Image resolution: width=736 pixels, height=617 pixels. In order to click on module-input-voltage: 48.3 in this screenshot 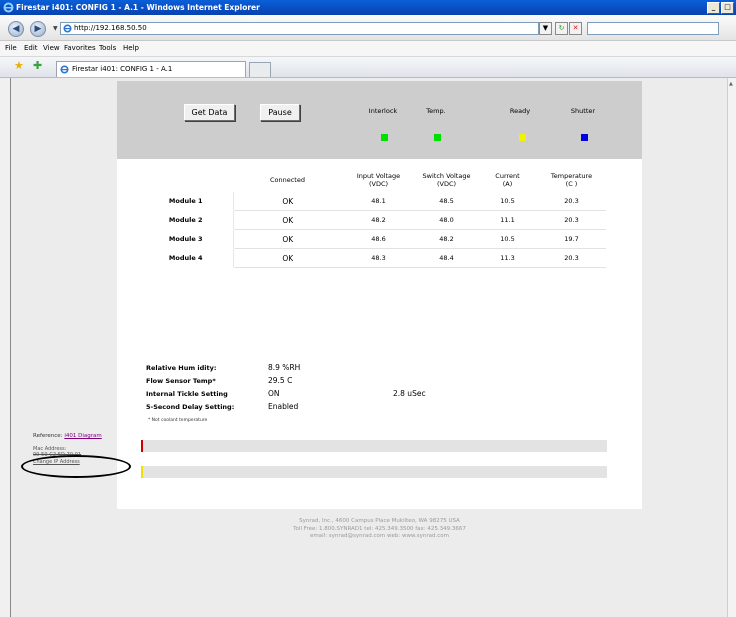, I will do `click(378, 258)`.